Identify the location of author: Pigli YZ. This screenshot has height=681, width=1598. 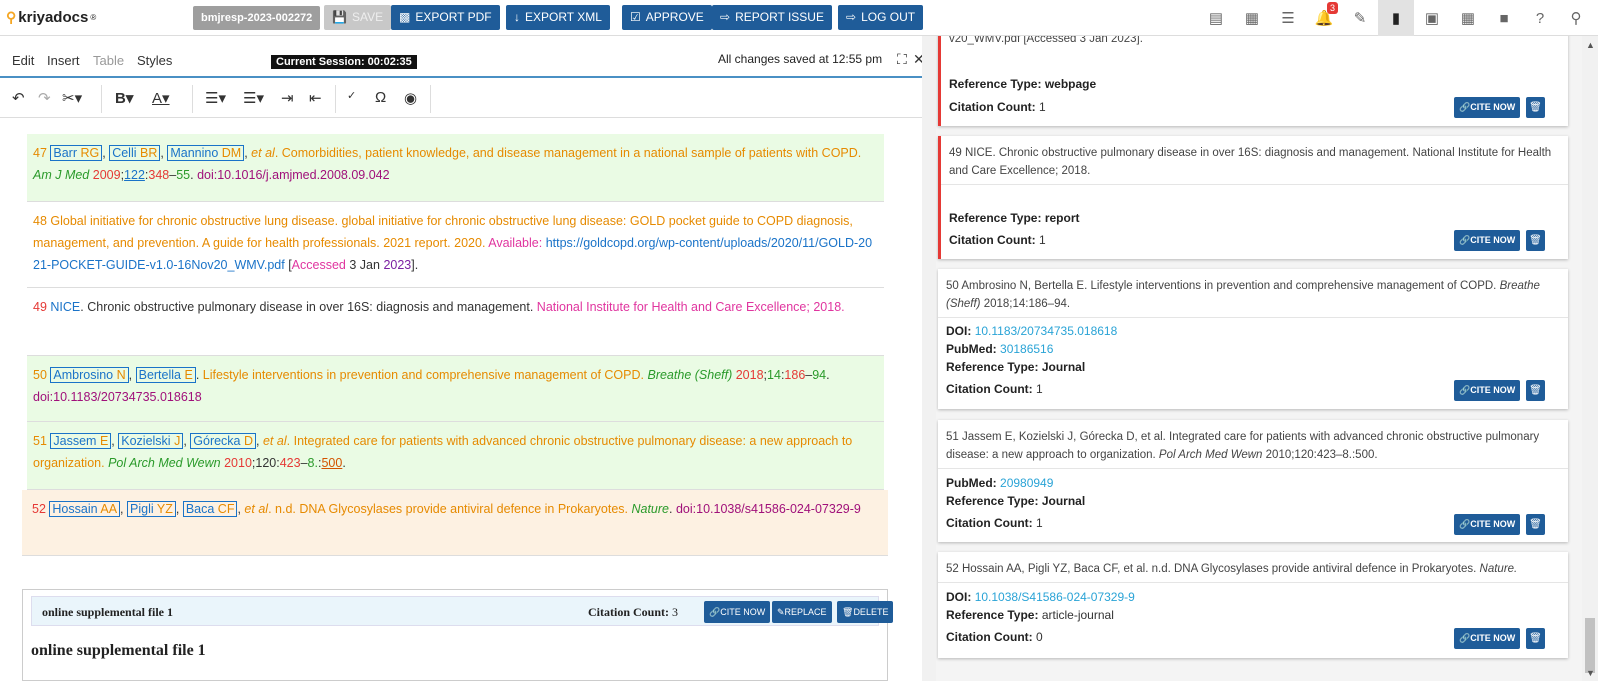
(151, 509).